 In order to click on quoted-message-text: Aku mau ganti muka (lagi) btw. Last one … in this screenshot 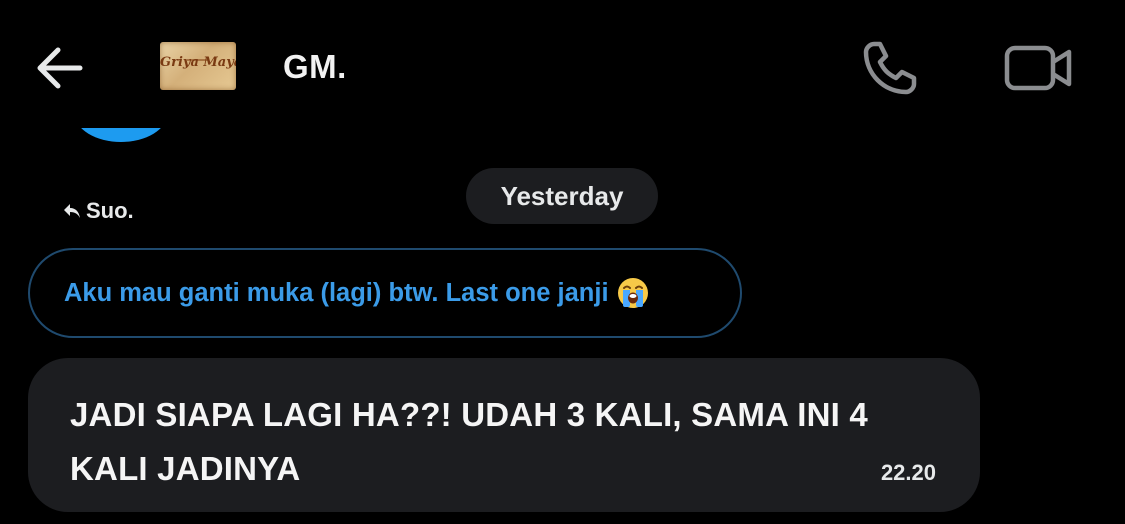, I will do `click(336, 292)`.